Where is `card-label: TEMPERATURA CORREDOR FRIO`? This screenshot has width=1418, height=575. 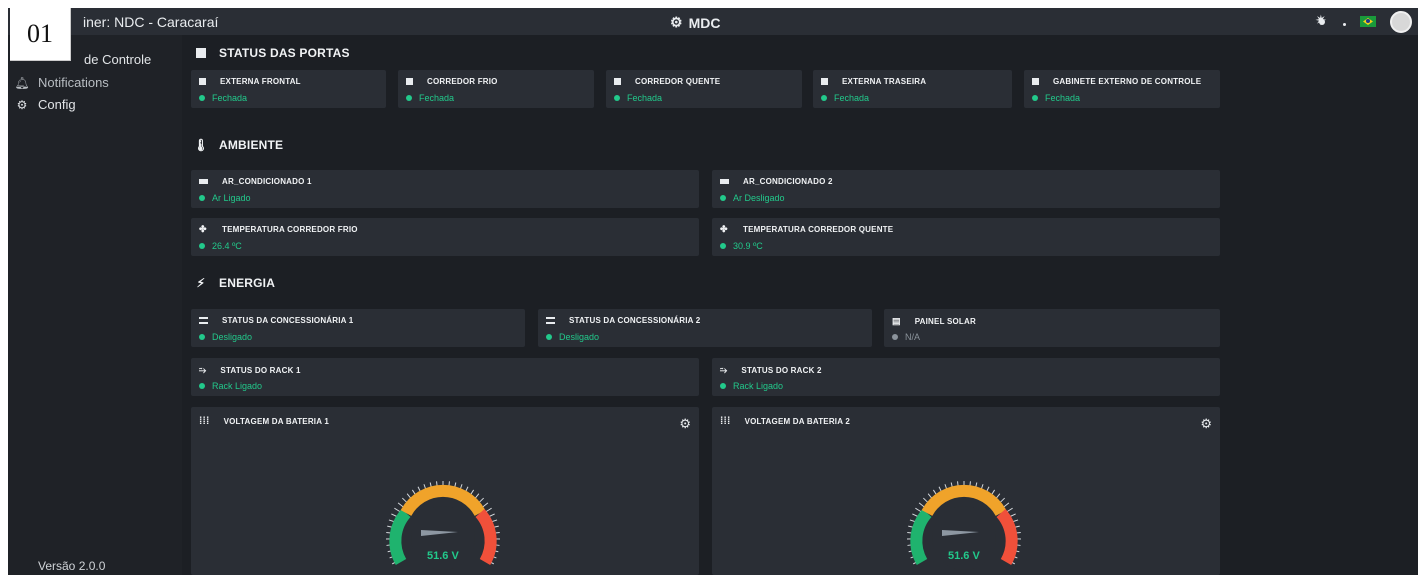 card-label: TEMPERATURA CORREDOR FRIO is located at coordinates (290, 229).